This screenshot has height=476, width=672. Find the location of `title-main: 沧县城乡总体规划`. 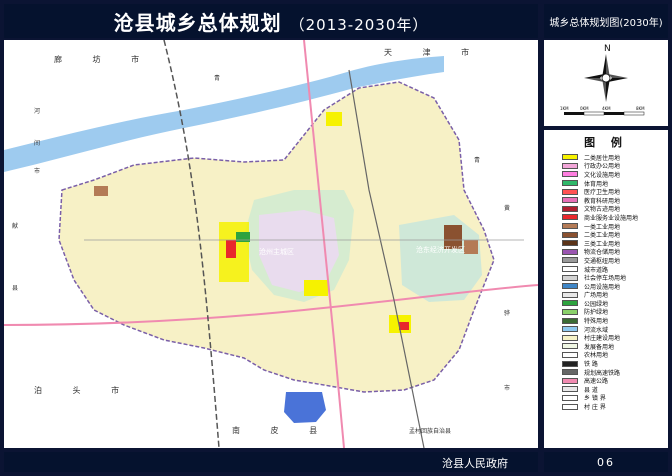

title-main: 沧县城乡总体规划 is located at coordinates (197, 22).